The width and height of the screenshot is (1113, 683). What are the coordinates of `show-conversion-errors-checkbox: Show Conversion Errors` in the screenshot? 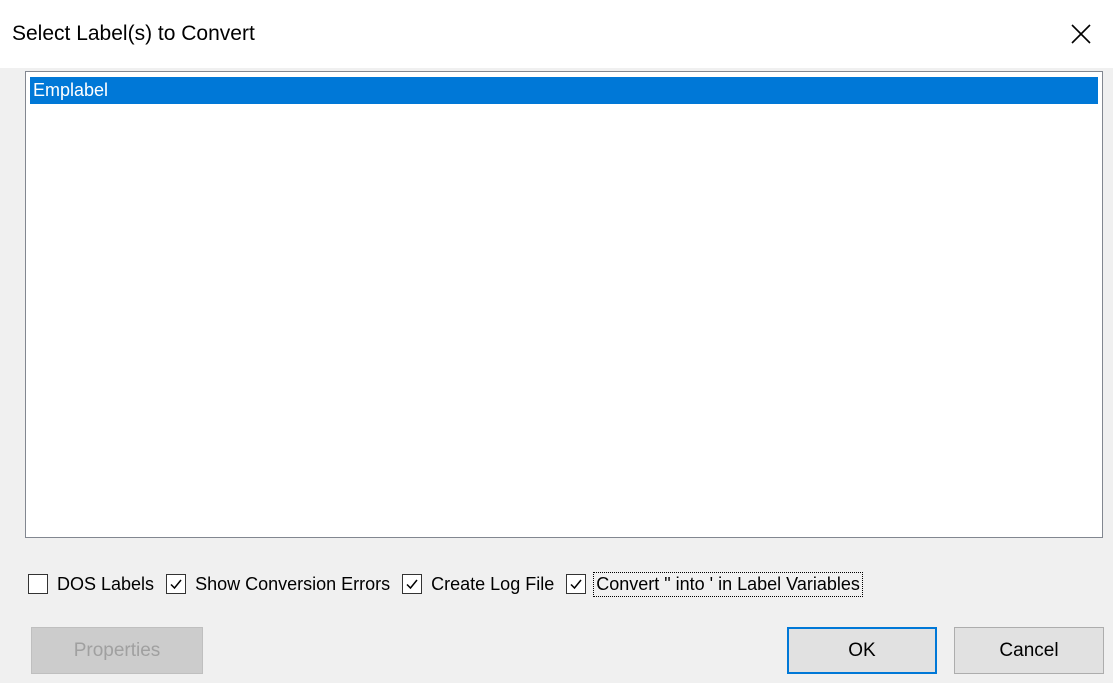 It's located at (278, 584).